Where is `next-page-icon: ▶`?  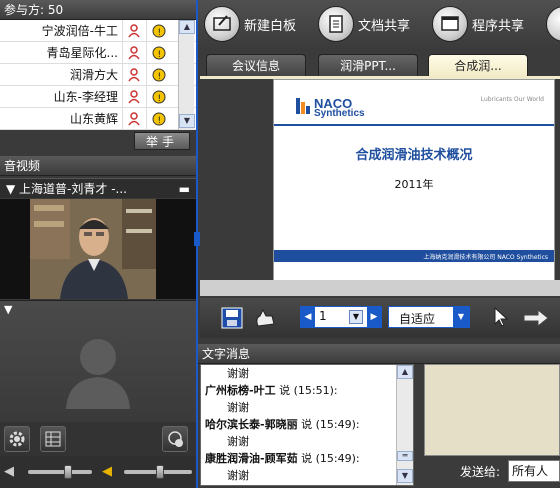 next-page-icon: ▶ is located at coordinates (374, 317).